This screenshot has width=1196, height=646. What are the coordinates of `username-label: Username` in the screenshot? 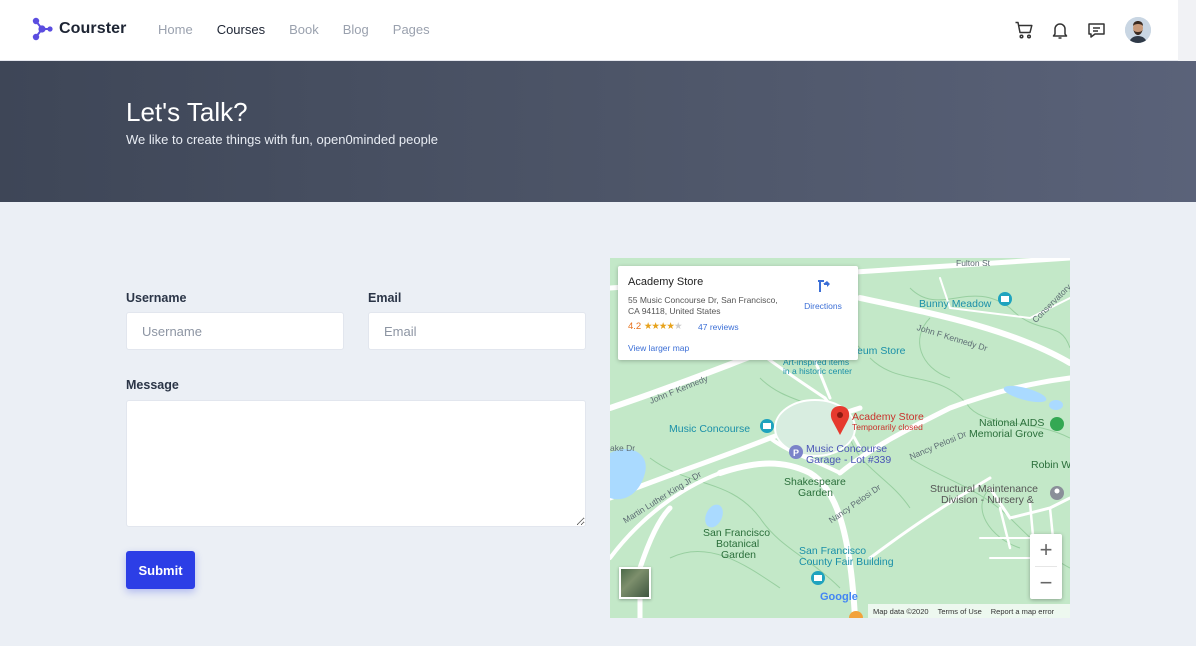 It's located at (156, 298).